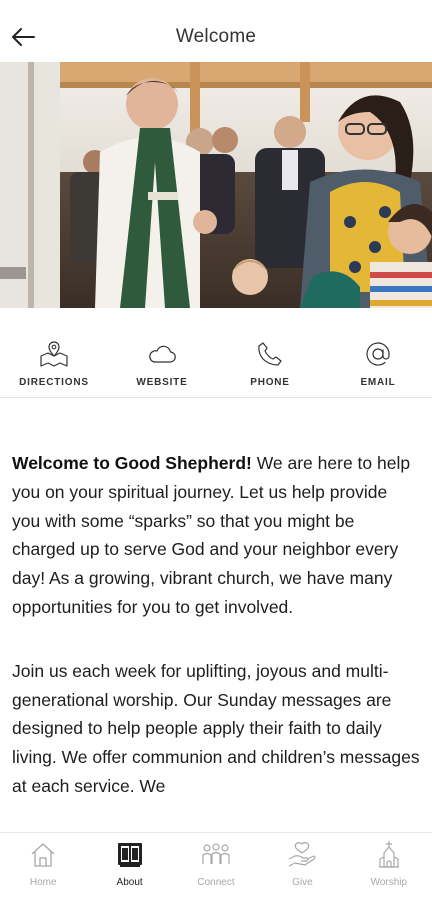  I want to click on tab-about-label: About, so click(129, 882).